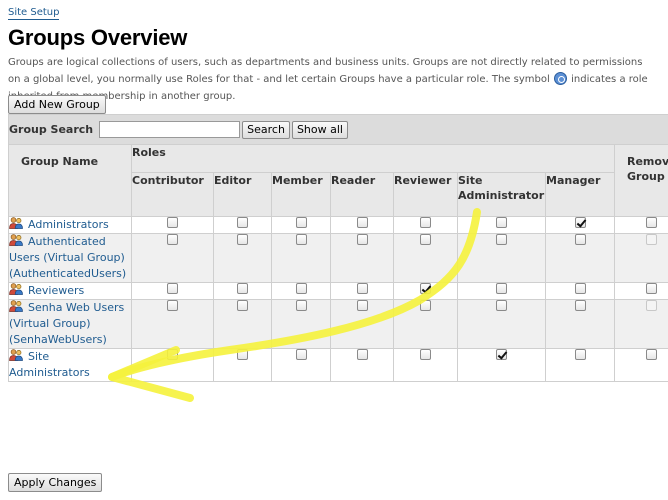  I want to click on inherited-role-icon, so click(560, 78).